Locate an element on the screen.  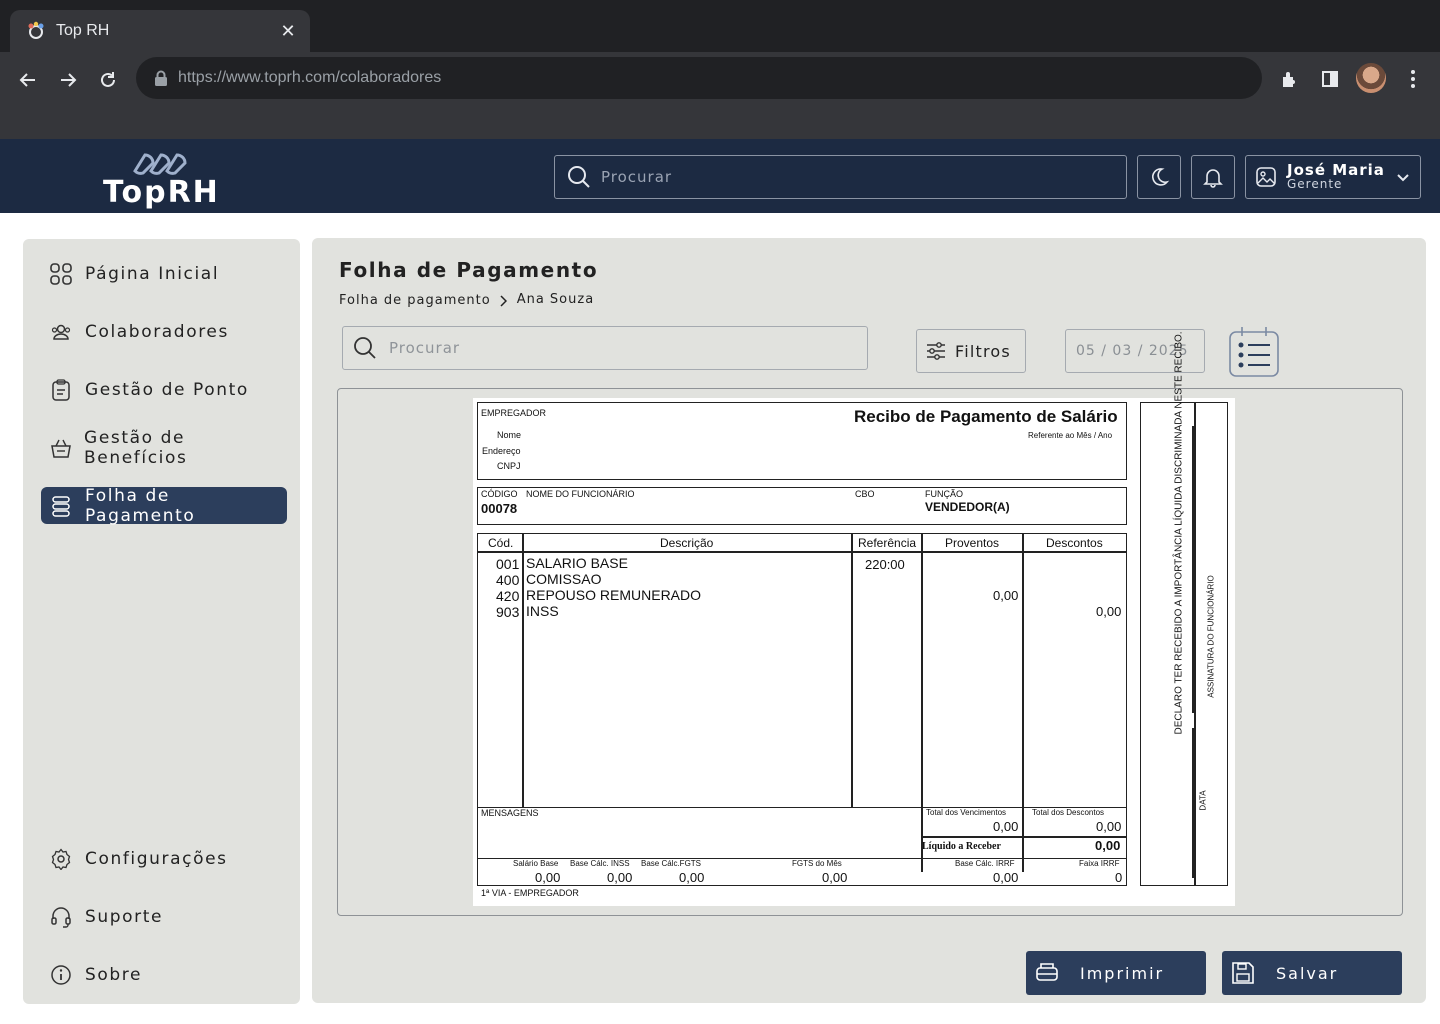
url-path: /colaboradores is located at coordinates (388, 77).